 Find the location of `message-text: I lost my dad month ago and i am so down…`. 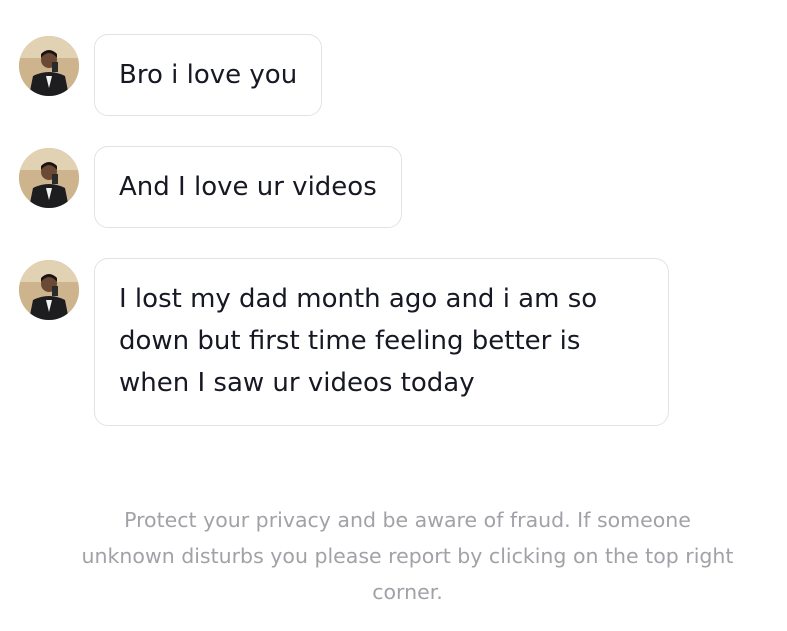

message-text: I lost my dad month ago and i am so down… is located at coordinates (358, 341).